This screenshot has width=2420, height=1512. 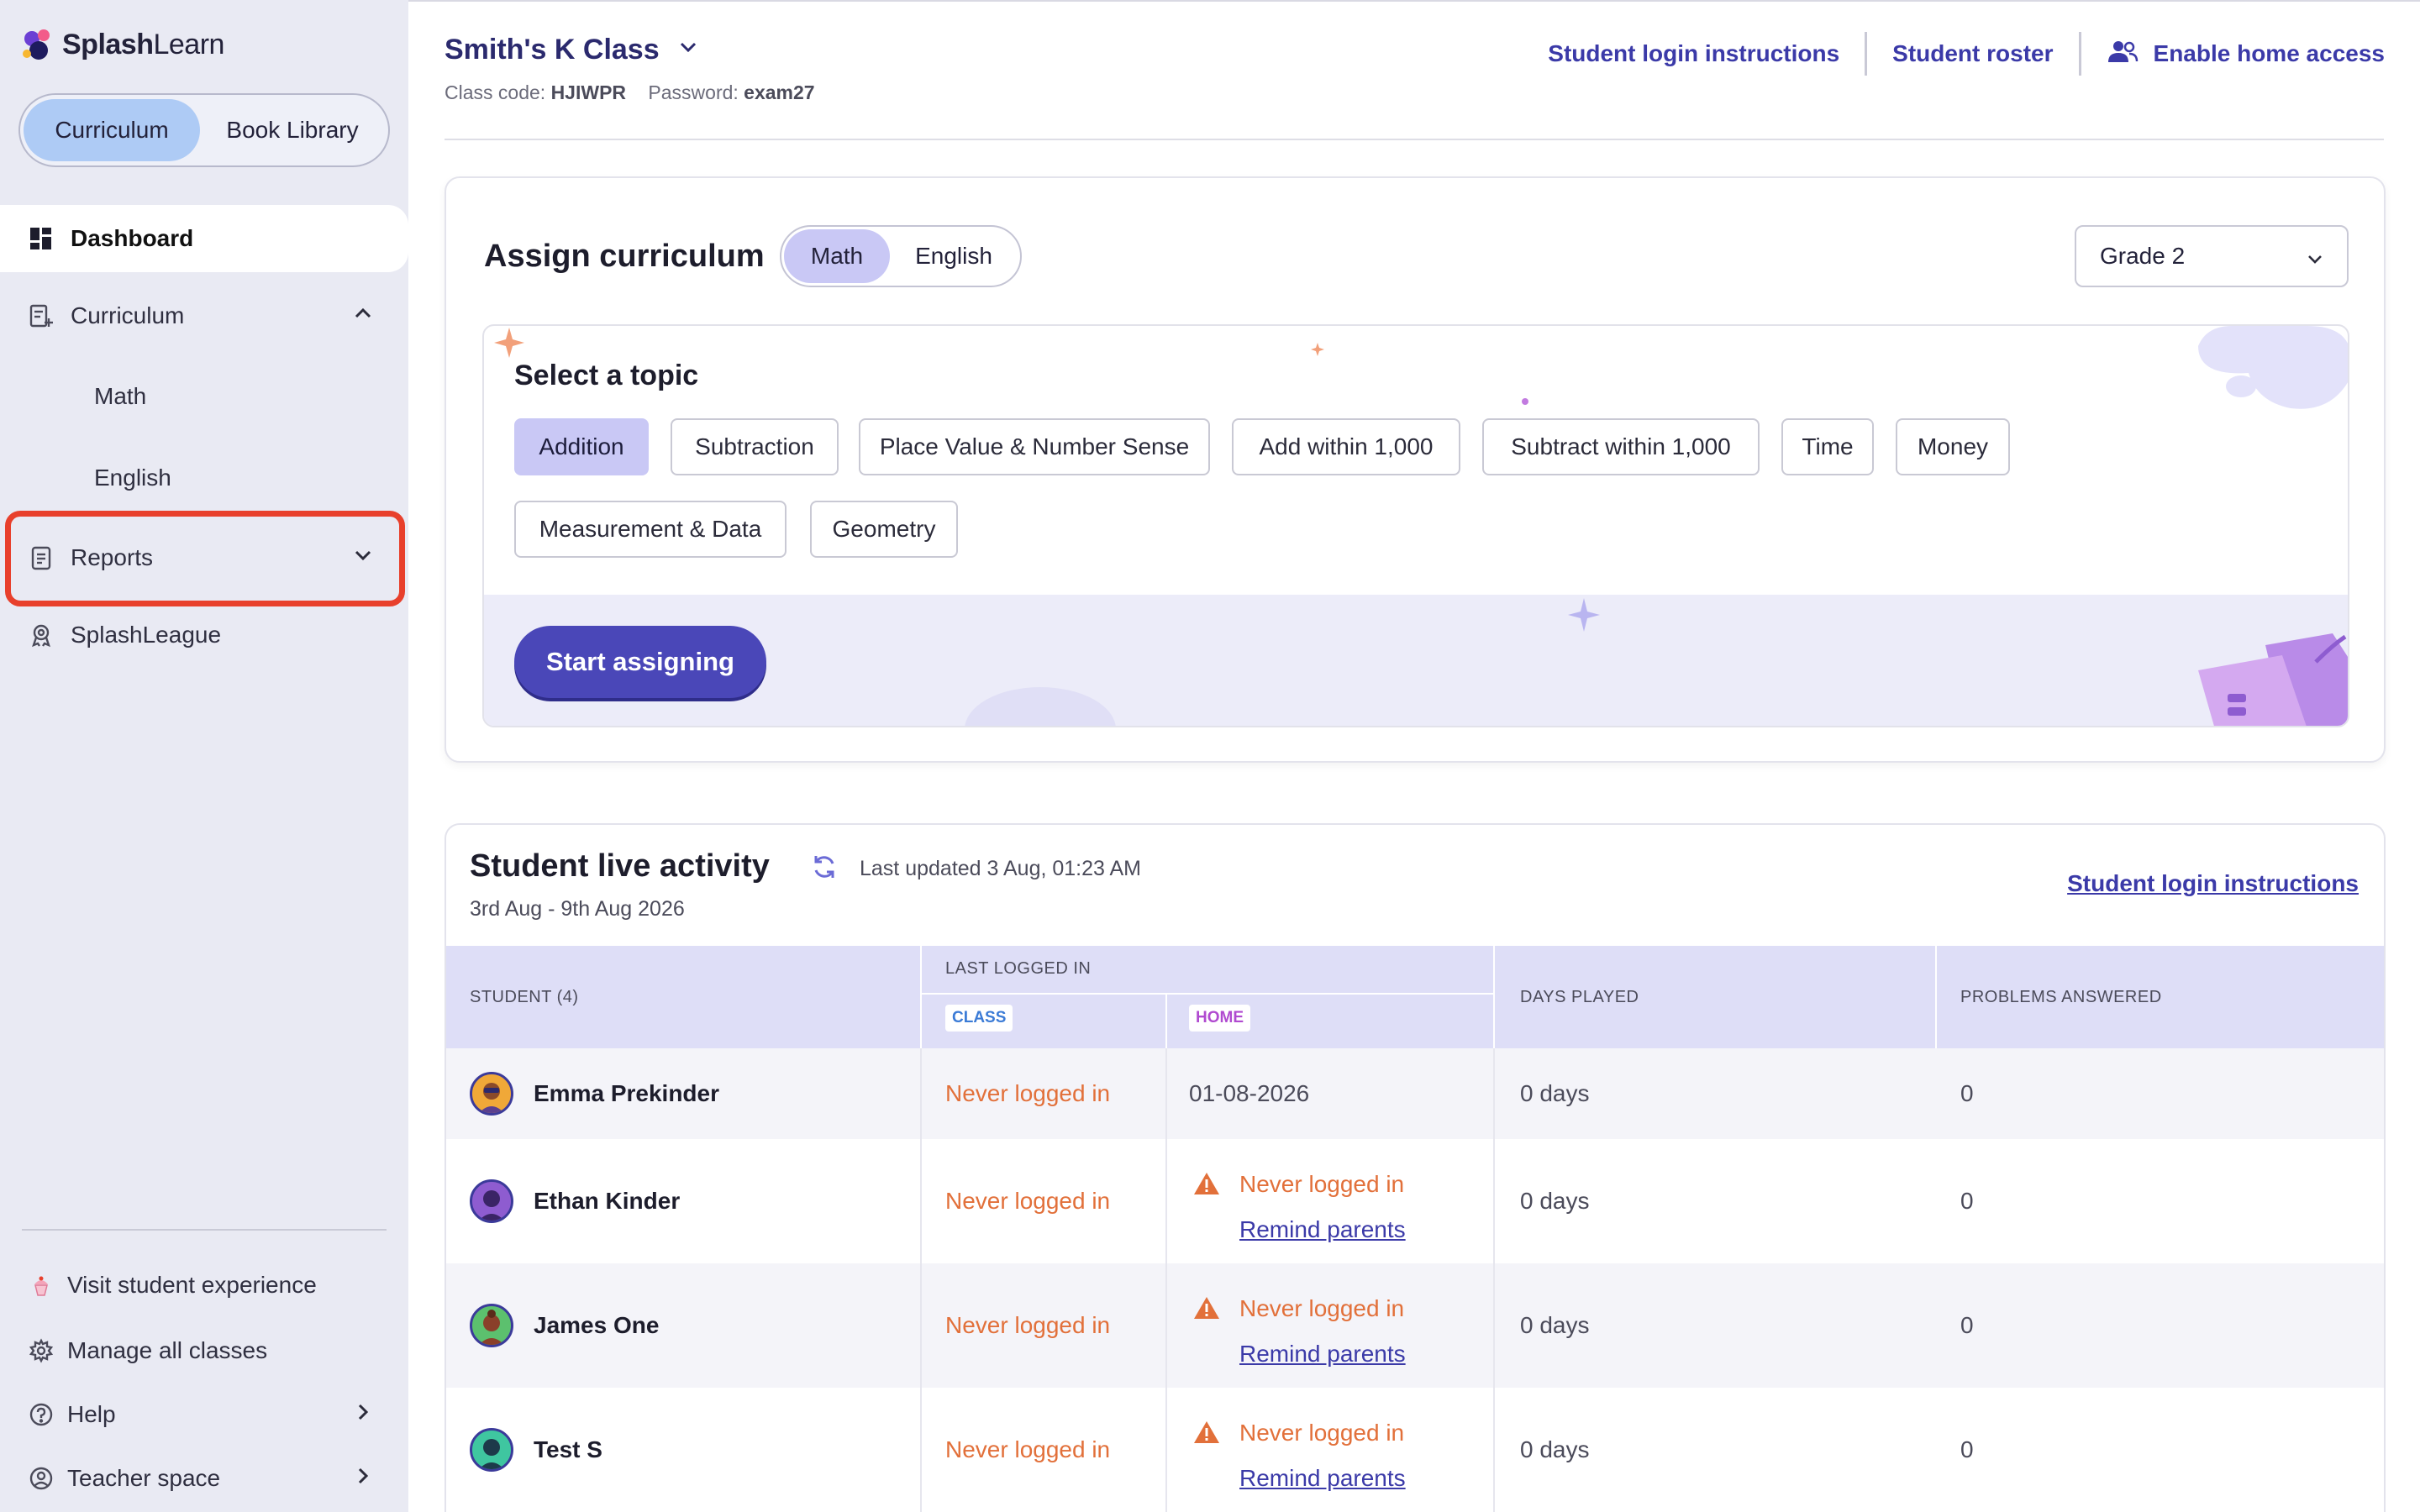 What do you see at coordinates (112, 130) in the screenshot?
I see `curriculum-toggle-option: Curriculum` at bounding box center [112, 130].